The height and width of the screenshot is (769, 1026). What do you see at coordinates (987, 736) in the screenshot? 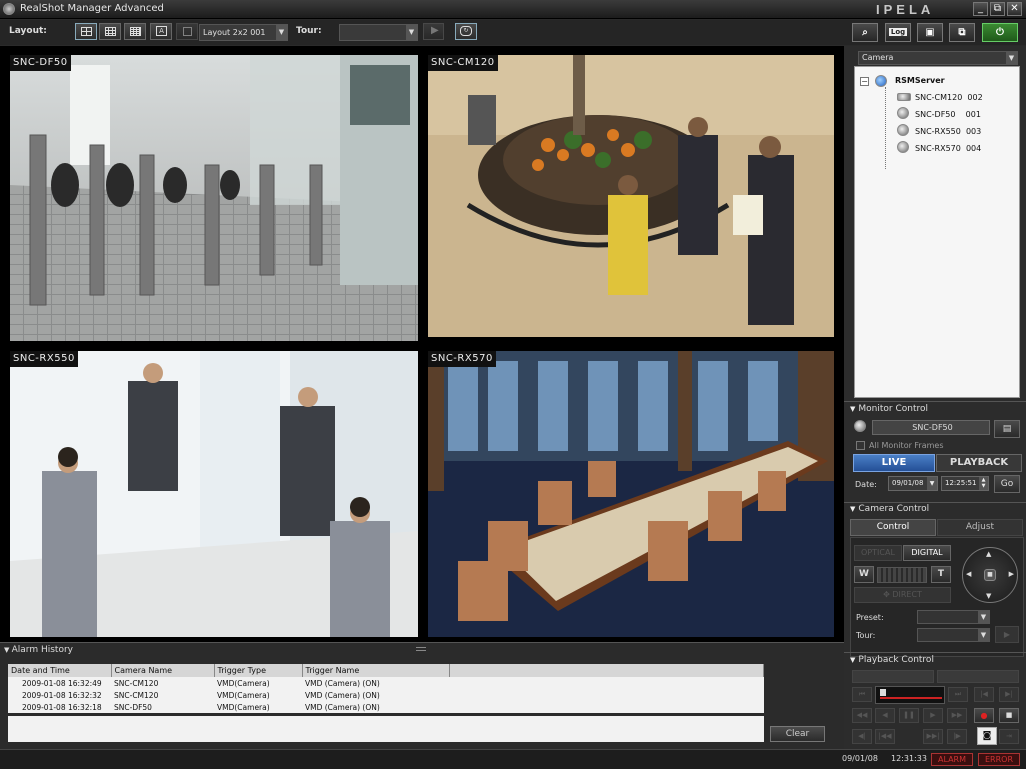
I see `snapshot-button: ◙` at bounding box center [987, 736].